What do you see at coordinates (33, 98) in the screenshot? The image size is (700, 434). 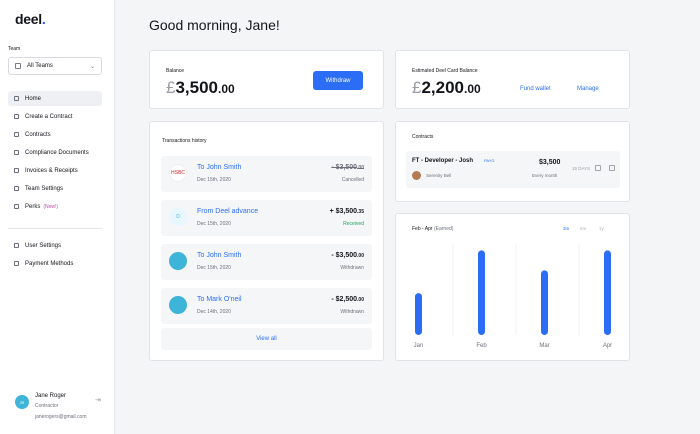 I see `sidebar-item-label: Home` at bounding box center [33, 98].